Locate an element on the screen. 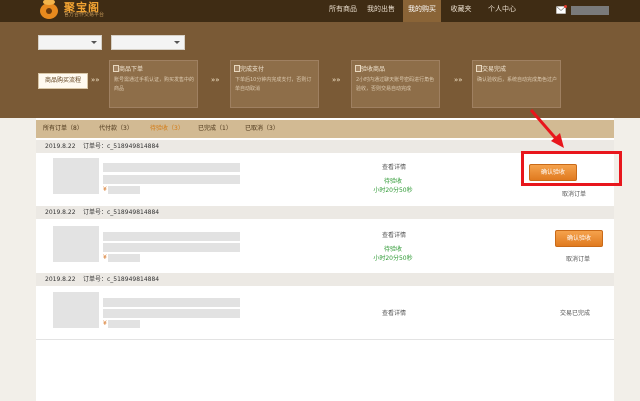  username-box is located at coordinates (590, 10).